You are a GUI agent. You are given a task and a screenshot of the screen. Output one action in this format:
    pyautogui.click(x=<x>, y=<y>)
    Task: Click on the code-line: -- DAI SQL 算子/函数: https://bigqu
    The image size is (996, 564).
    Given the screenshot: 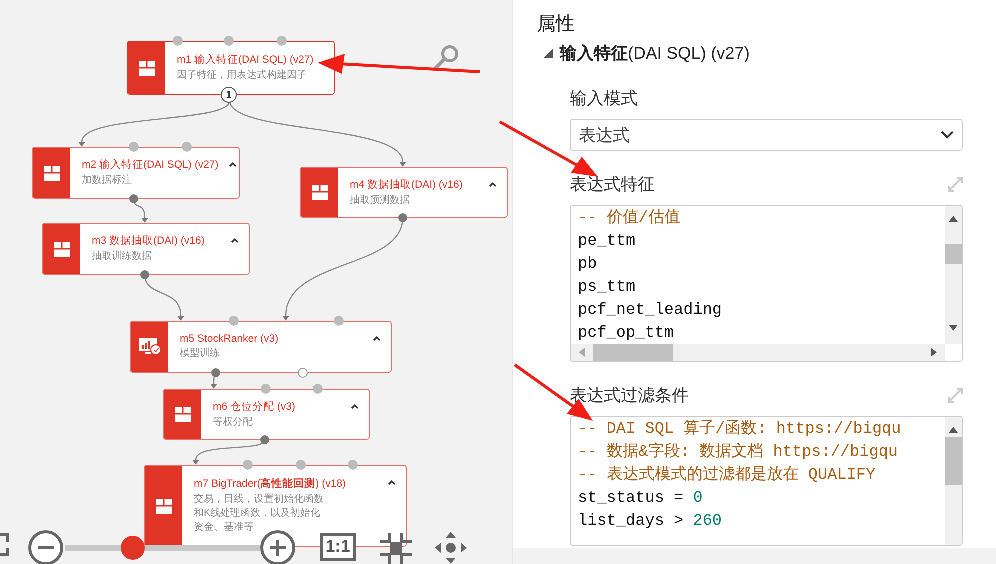 What is the action you would take?
    pyautogui.click(x=740, y=429)
    